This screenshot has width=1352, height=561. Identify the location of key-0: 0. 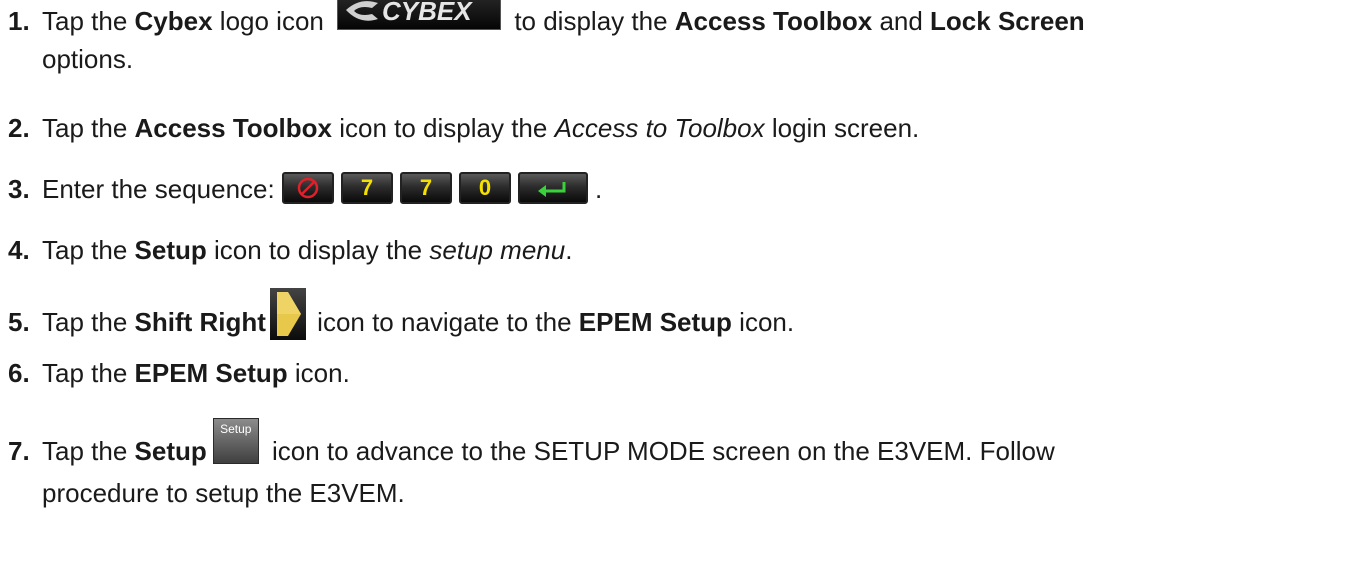
(484, 188).